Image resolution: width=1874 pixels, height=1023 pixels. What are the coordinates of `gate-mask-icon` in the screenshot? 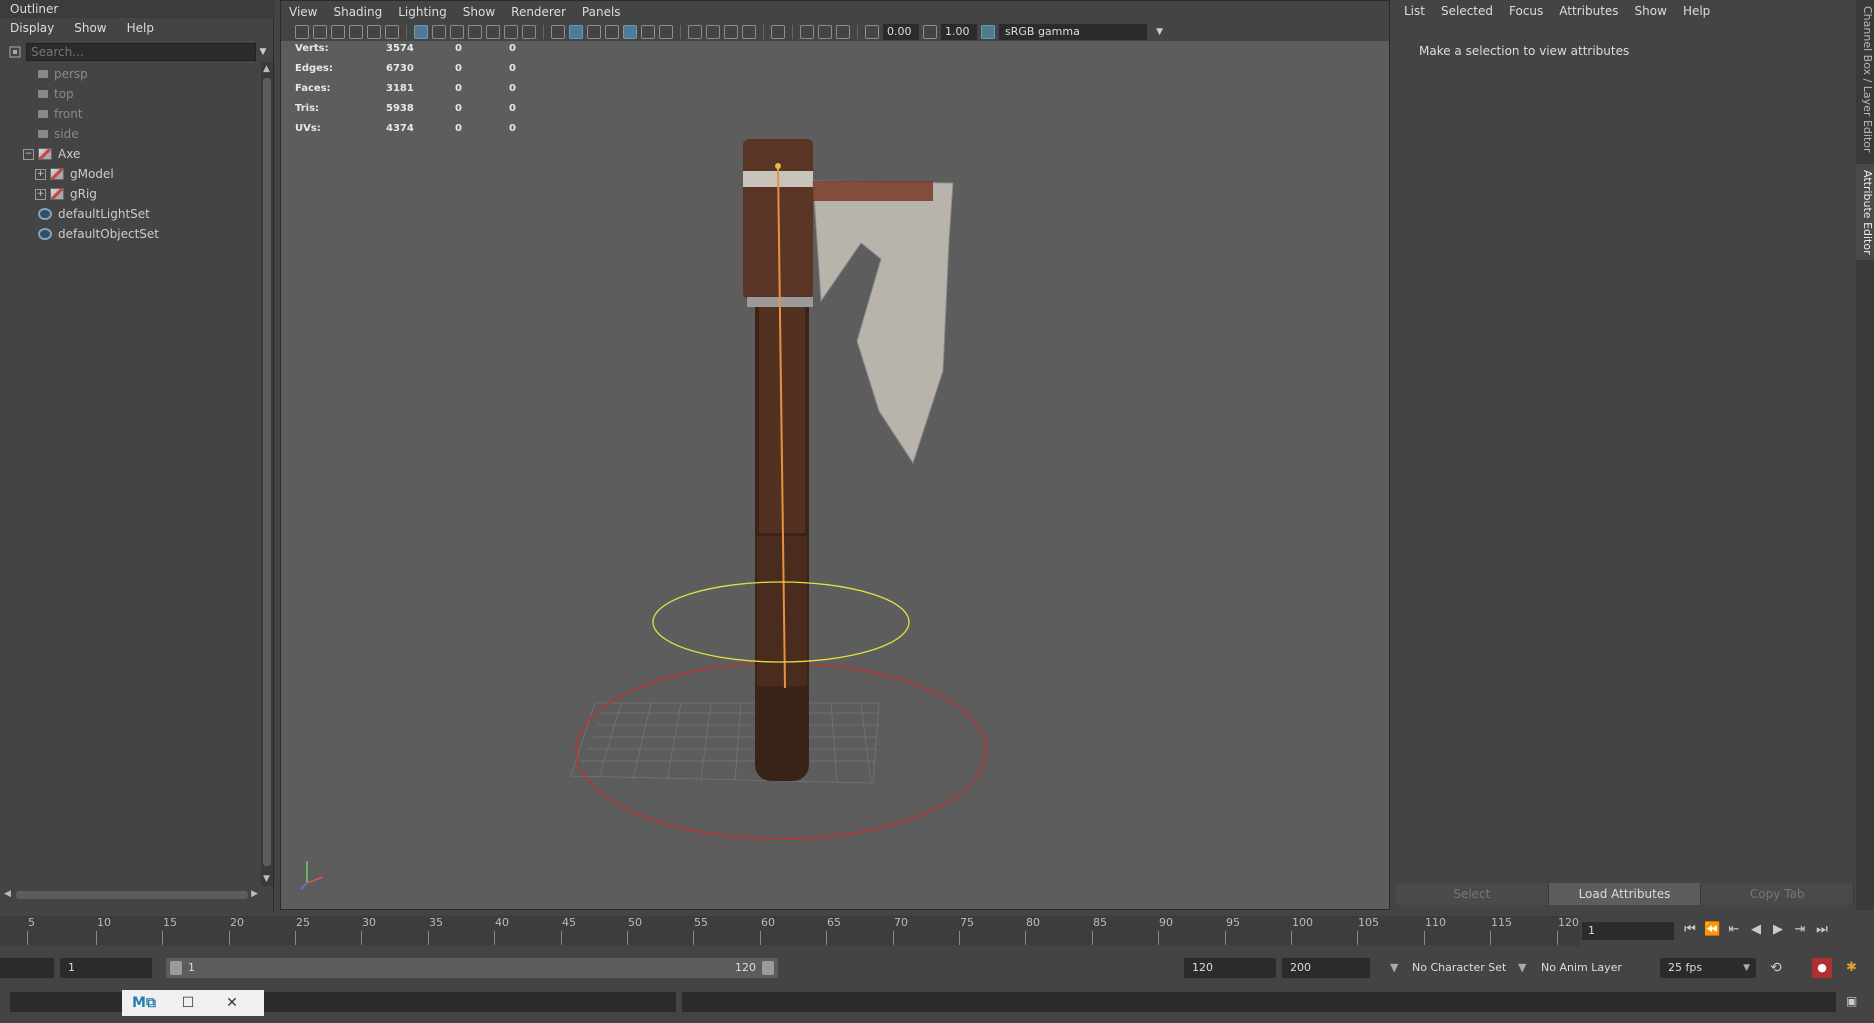 It's located at (475, 32).